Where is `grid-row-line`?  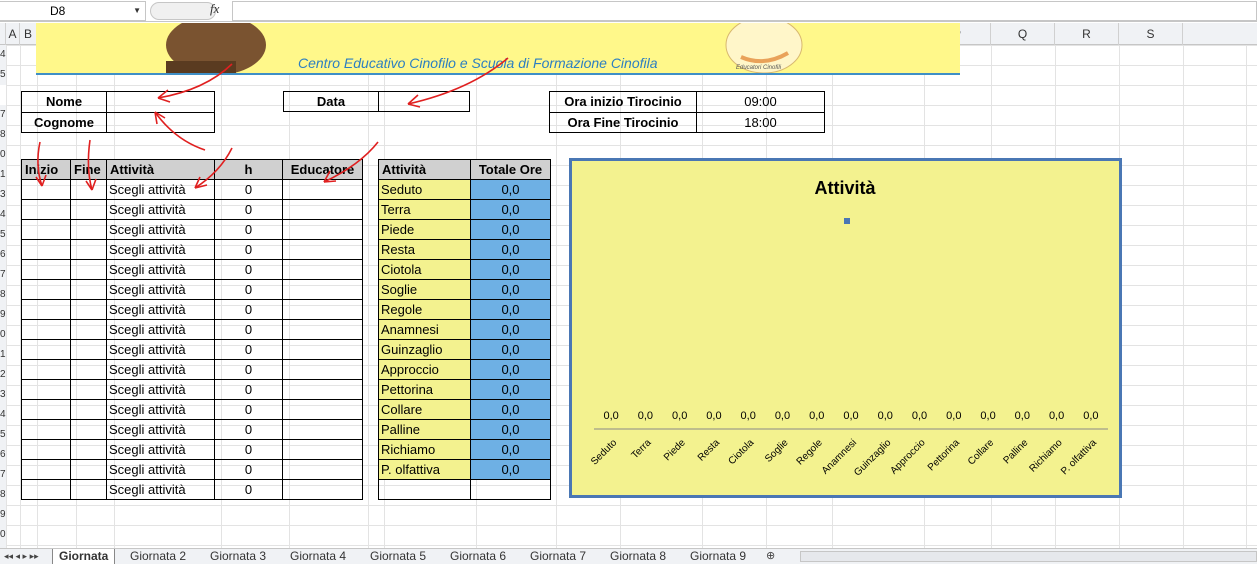
grid-row-line is located at coordinates (631, 525).